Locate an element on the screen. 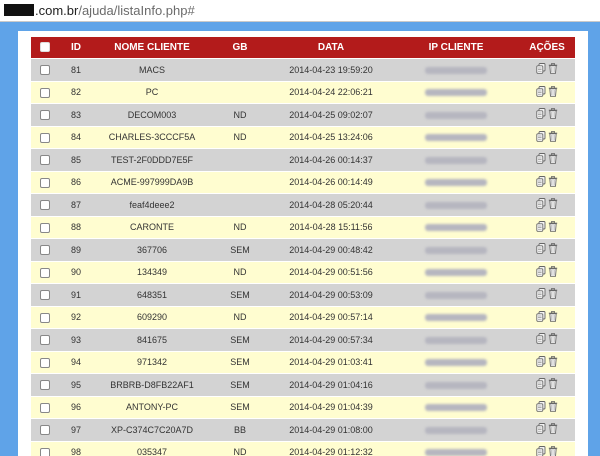 The image size is (600, 456). cell-gb: ND is located at coordinates (240, 272).